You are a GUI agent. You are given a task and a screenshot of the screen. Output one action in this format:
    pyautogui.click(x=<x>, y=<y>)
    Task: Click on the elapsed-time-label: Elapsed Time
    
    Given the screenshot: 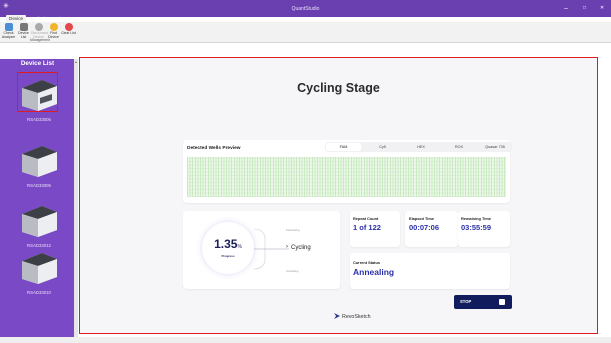 What is the action you would take?
    pyautogui.click(x=422, y=218)
    